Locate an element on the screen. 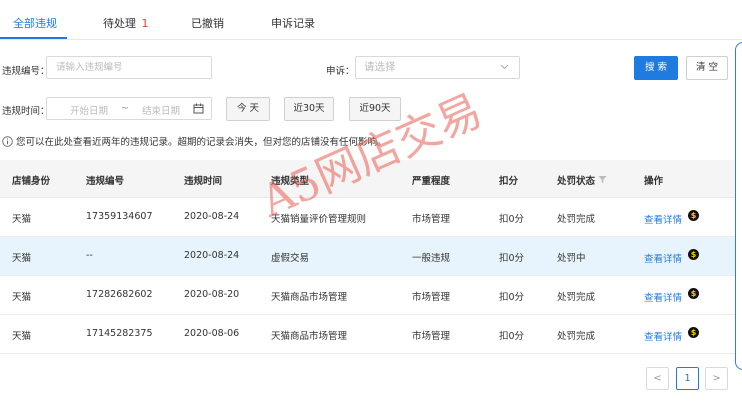 The height and width of the screenshot is (408, 742). cell-violation-id: 17282682602 is located at coordinates (119, 294).